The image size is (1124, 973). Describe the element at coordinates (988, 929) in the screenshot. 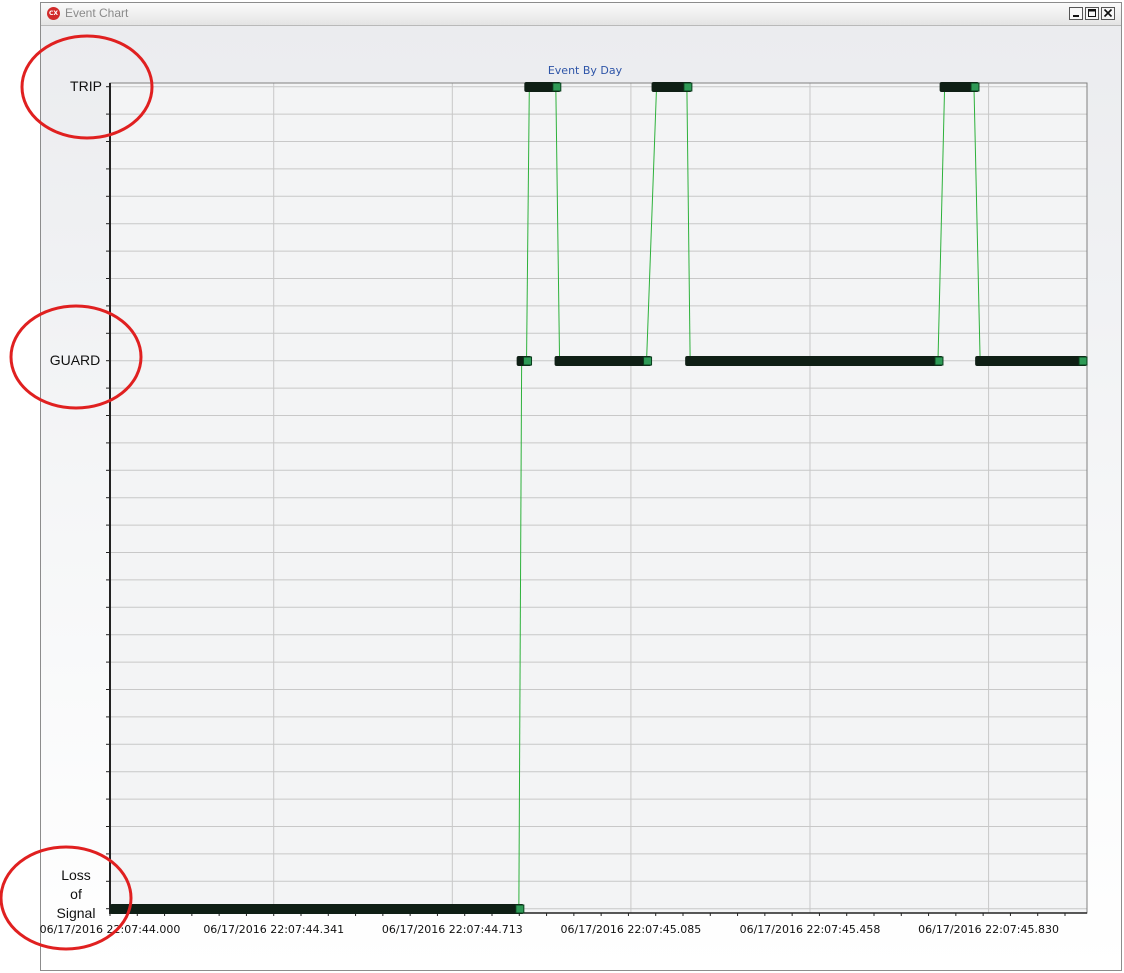

I see `x-tick-label: 06/17/2016 22:07:45.830` at that location.